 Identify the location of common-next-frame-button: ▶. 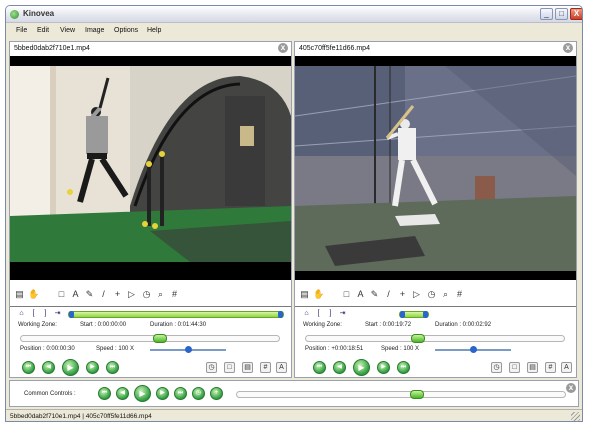
(162, 393).